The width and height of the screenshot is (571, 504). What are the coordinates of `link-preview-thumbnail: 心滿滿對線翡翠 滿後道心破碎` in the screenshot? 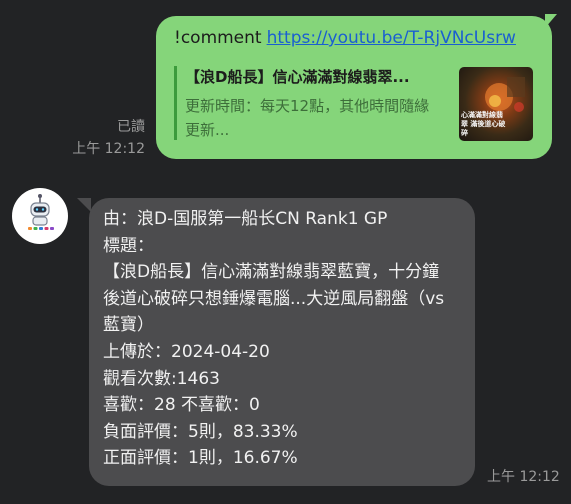 It's located at (496, 104).